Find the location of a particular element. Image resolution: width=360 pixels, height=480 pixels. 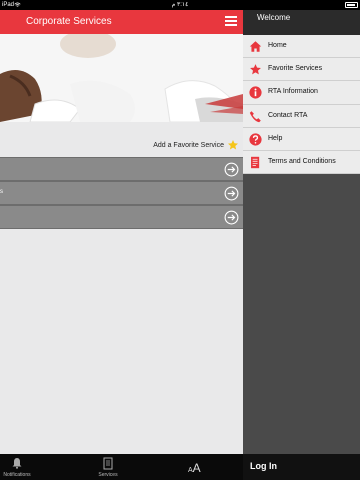

menu-item-favorite-services: Favorite Services is located at coordinates (301, 70).